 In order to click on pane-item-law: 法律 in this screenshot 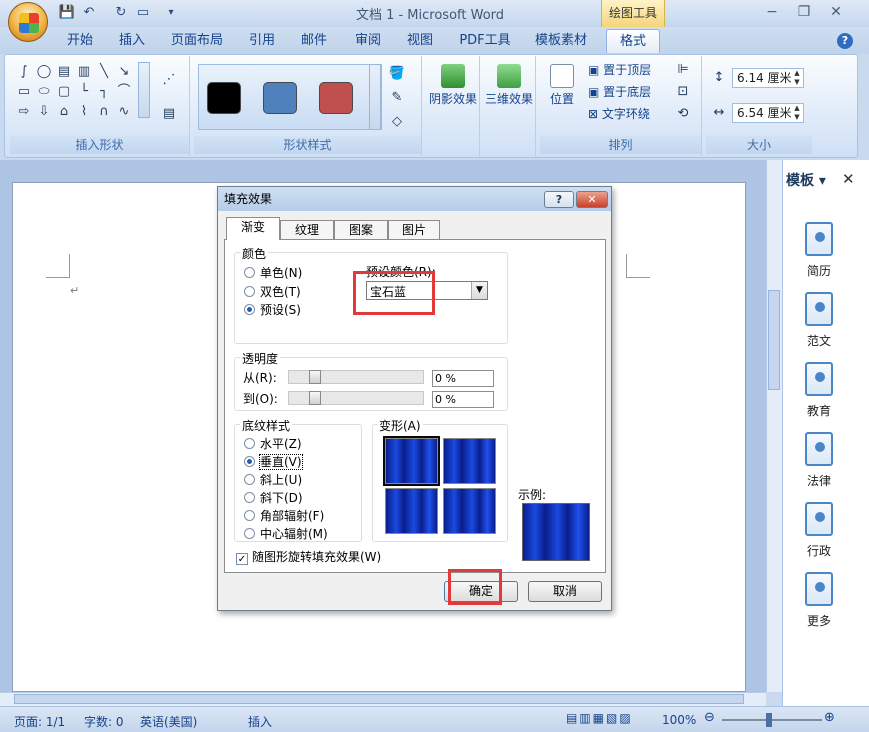, I will do `click(819, 460)`.